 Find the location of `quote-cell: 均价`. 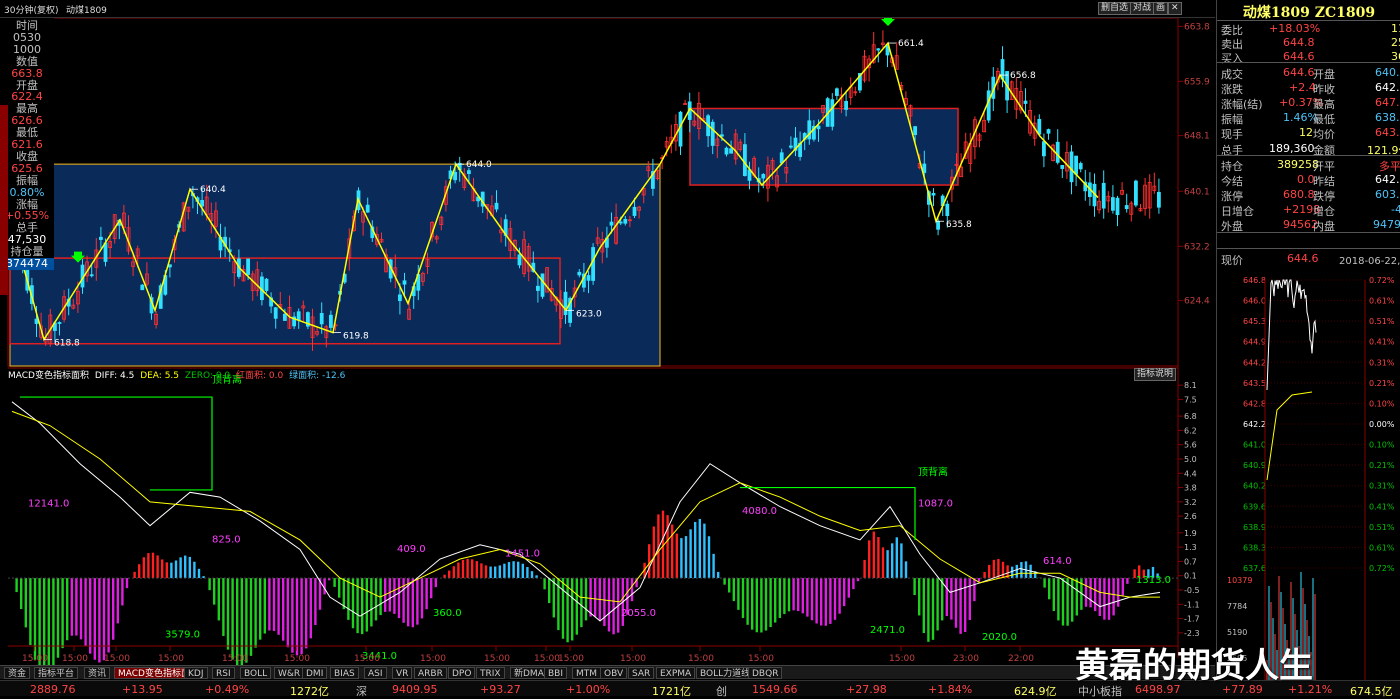

quote-cell: 均价 is located at coordinates (1324, 134).